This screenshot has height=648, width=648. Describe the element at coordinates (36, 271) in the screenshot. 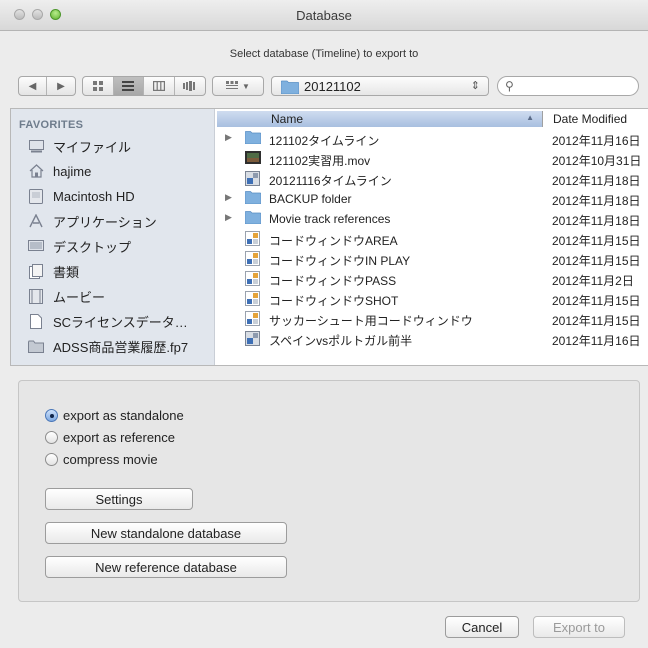

I see `documents-icon` at that location.